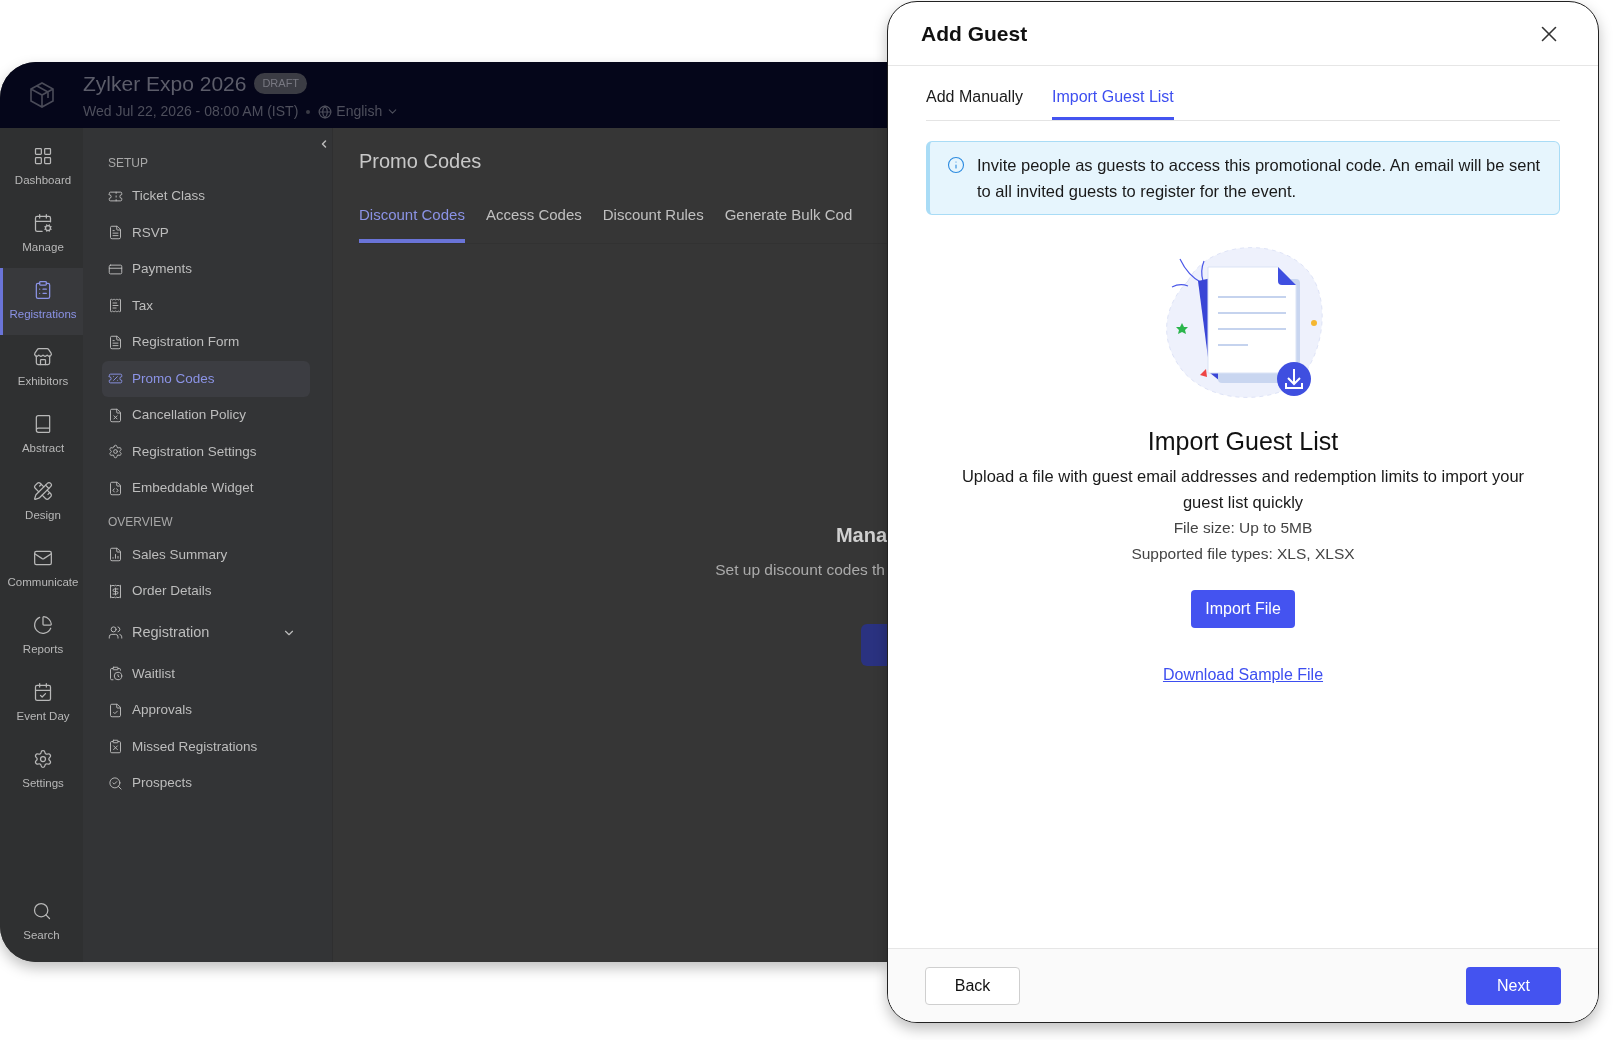 This screenshot has width=1616, height=1040. I want to click on submenu-item: RSVP, so click(206, 232).